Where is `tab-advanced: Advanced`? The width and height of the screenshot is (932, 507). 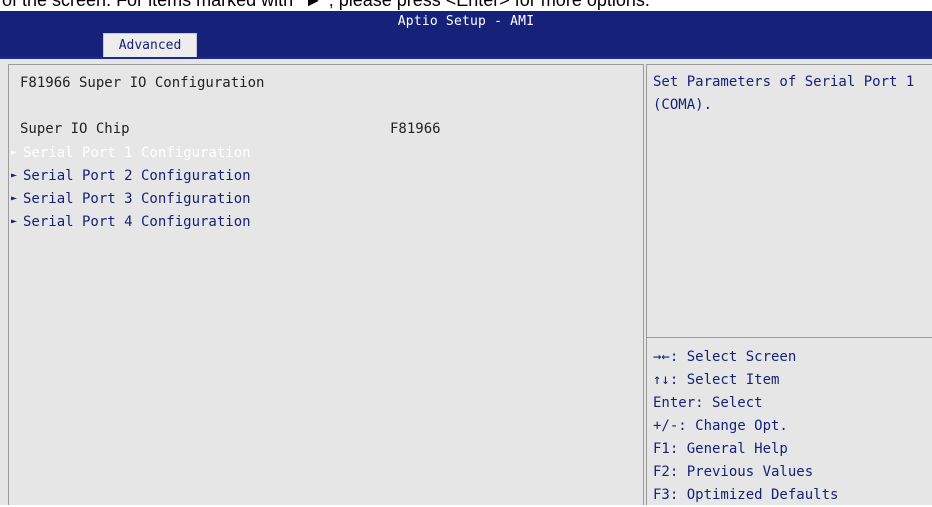
tab-advanced: Advanced is located at coordinates (150, 45).